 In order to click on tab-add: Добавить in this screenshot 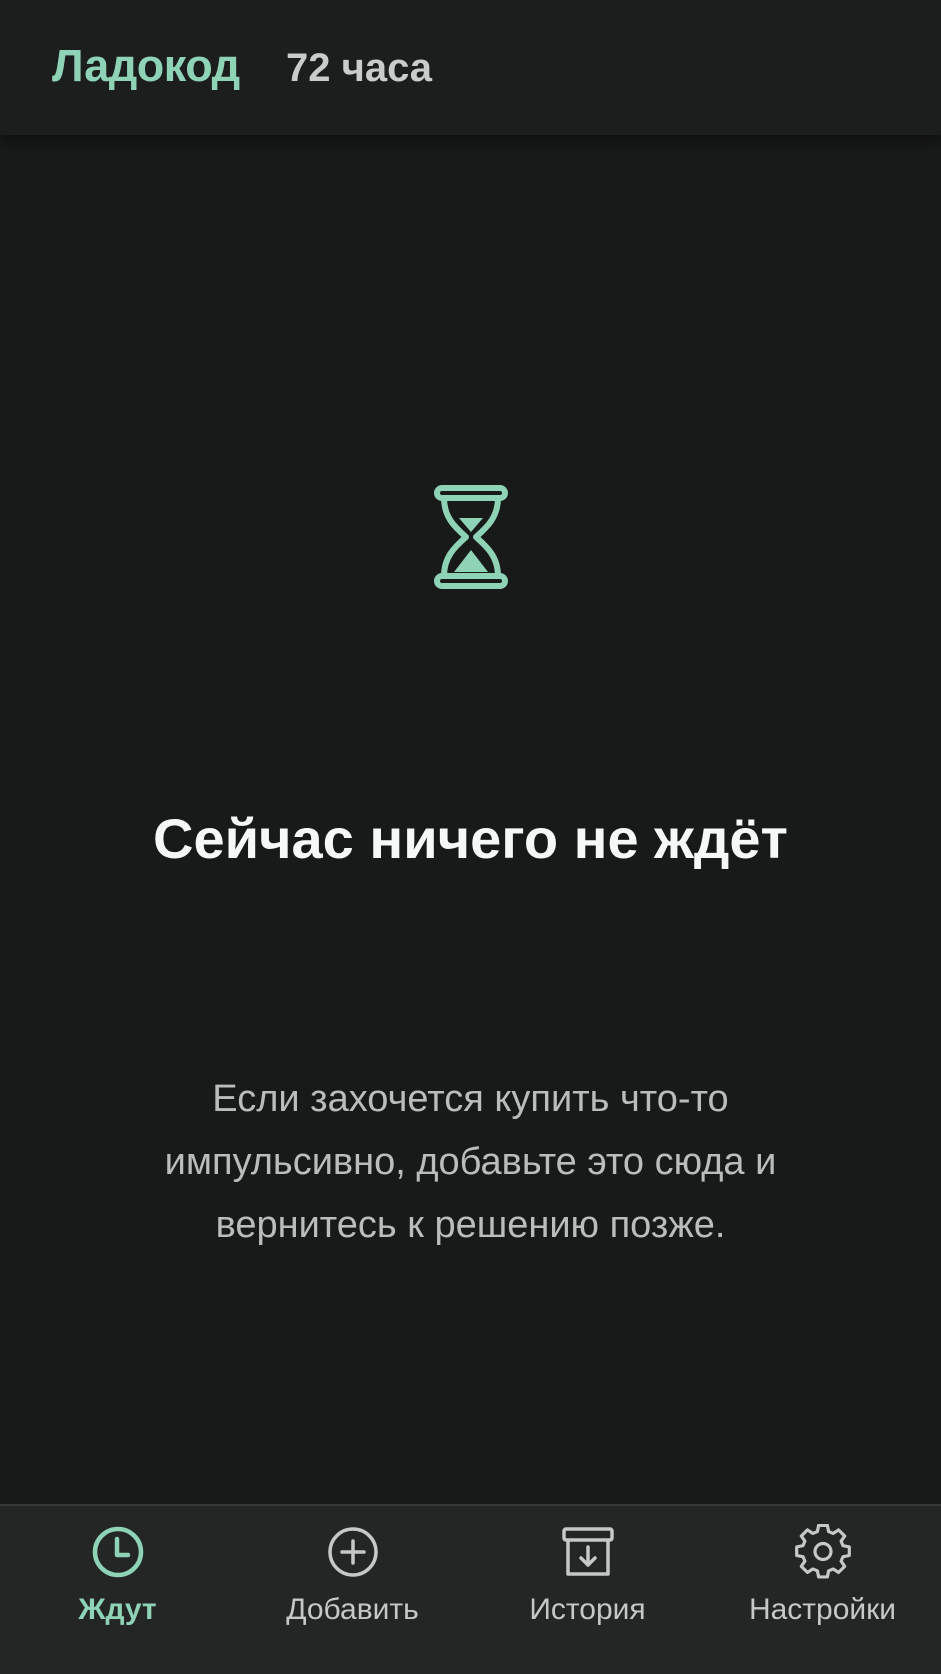, I will do `click(352, 1590)`.